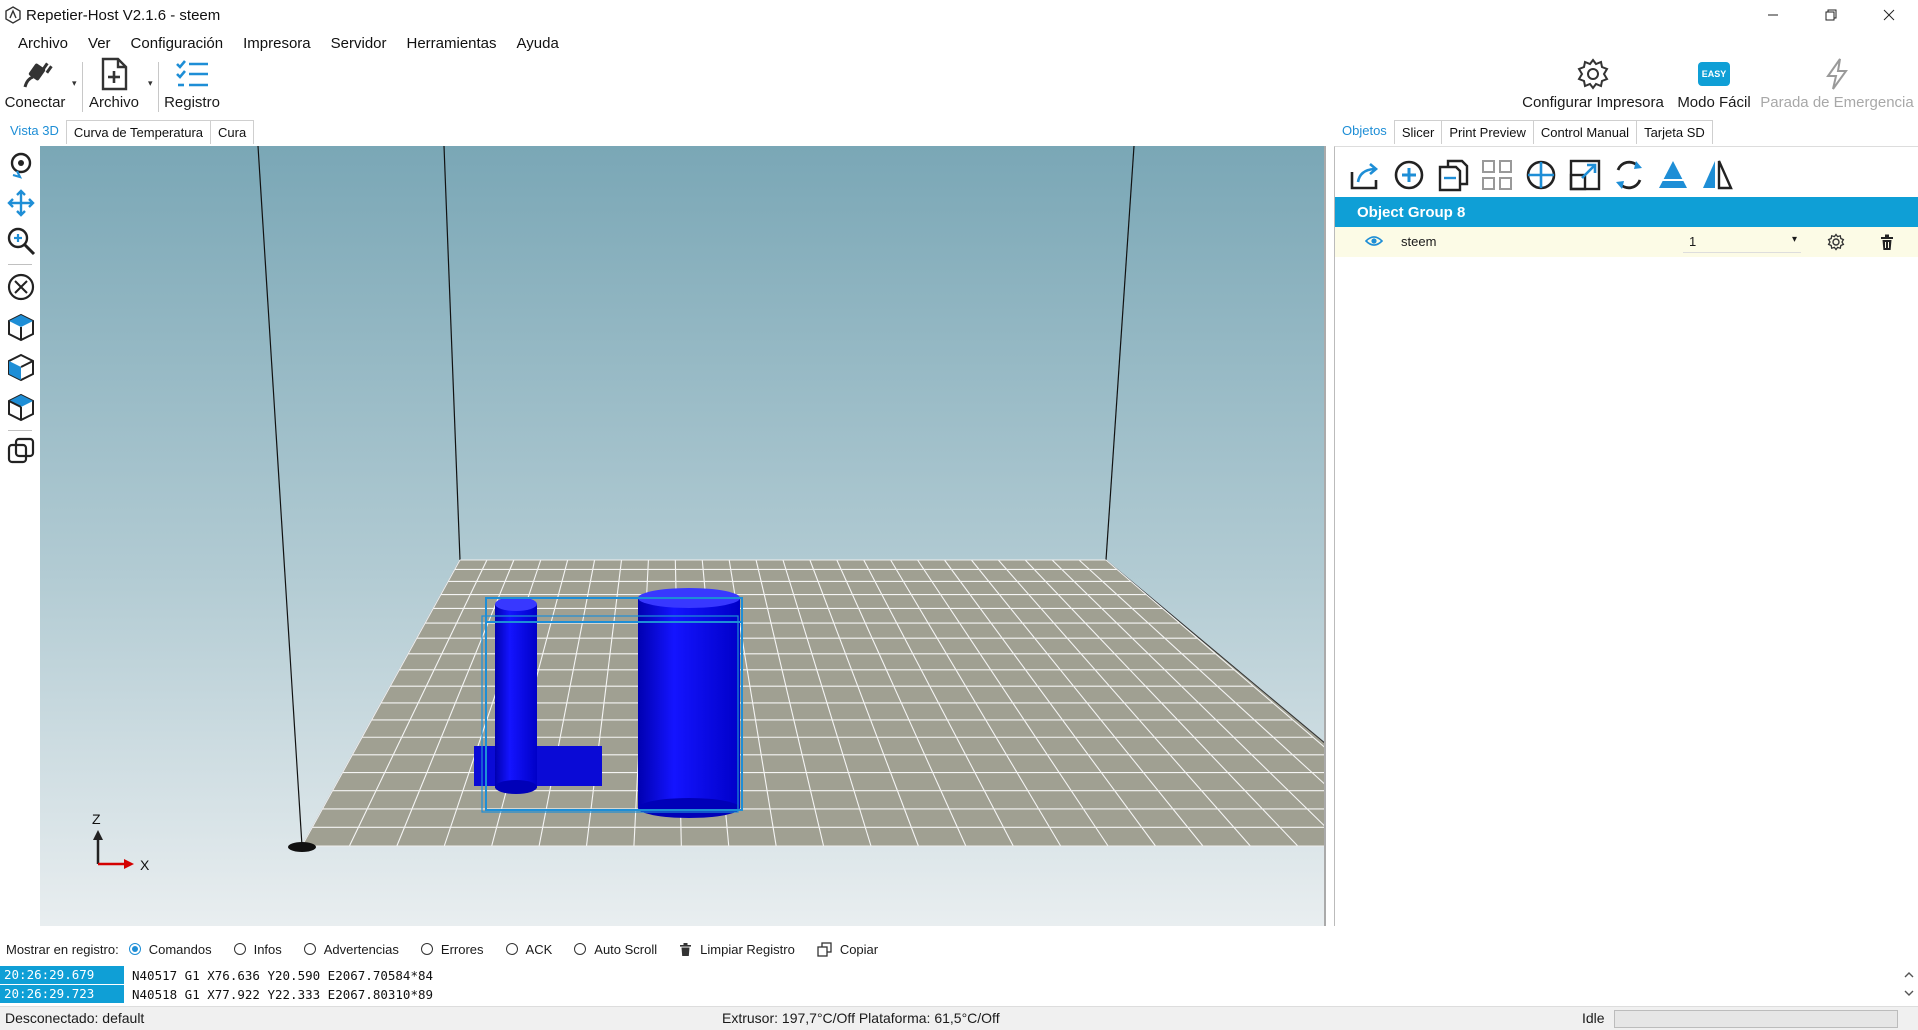 The image size is (1918, 1030). I want to click on add-circle-icon, so click(1409, 175).